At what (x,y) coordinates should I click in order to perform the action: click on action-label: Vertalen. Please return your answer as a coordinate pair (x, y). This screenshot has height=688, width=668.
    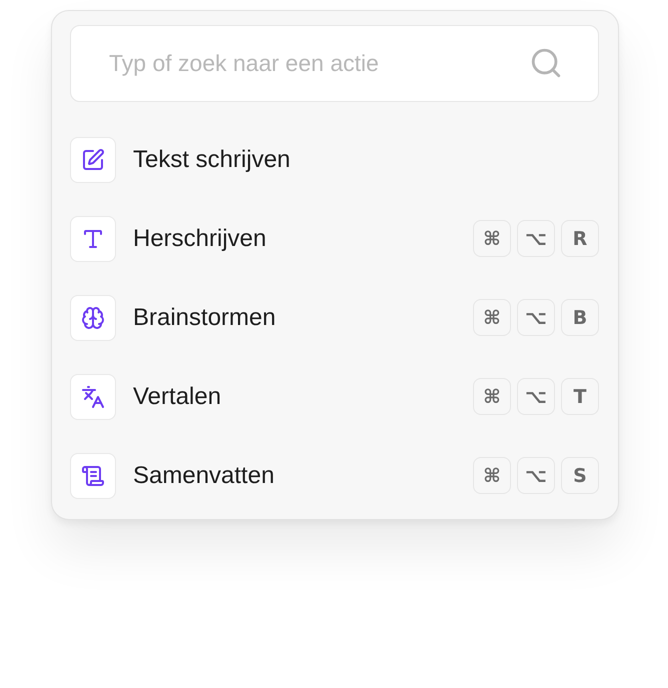
    Looking at the image, I should click on (303, 396).